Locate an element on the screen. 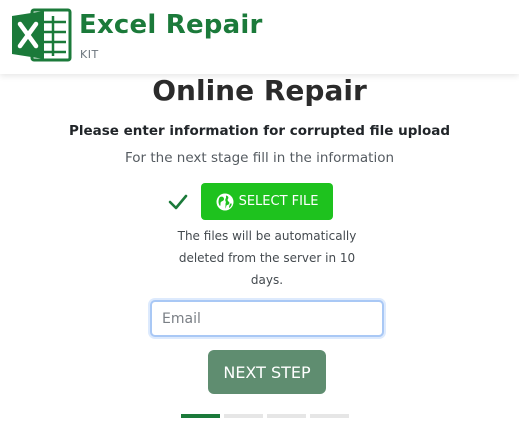 This screenshot has height=425, width=519. step-progress is located at coordinates (266, 416).